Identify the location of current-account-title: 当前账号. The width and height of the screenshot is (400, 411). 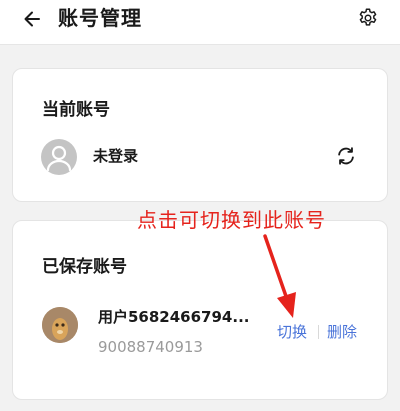
(76, 110).